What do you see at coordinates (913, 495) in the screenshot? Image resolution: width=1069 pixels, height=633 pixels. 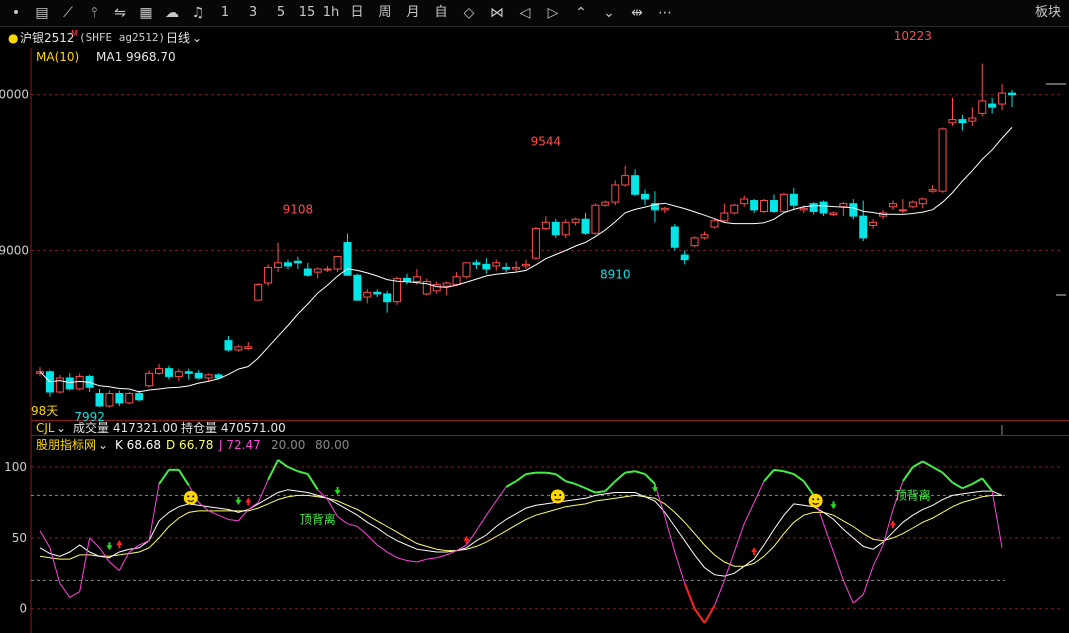 I see `divergence-label: 顶背离` at bounding box center [913, 495].